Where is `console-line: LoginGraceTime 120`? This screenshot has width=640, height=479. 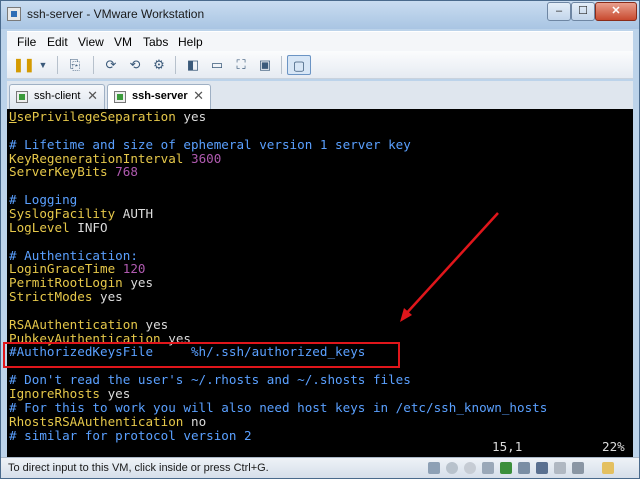
console-line: LoginGraceTime 120 is located at coordinates (77, 269).